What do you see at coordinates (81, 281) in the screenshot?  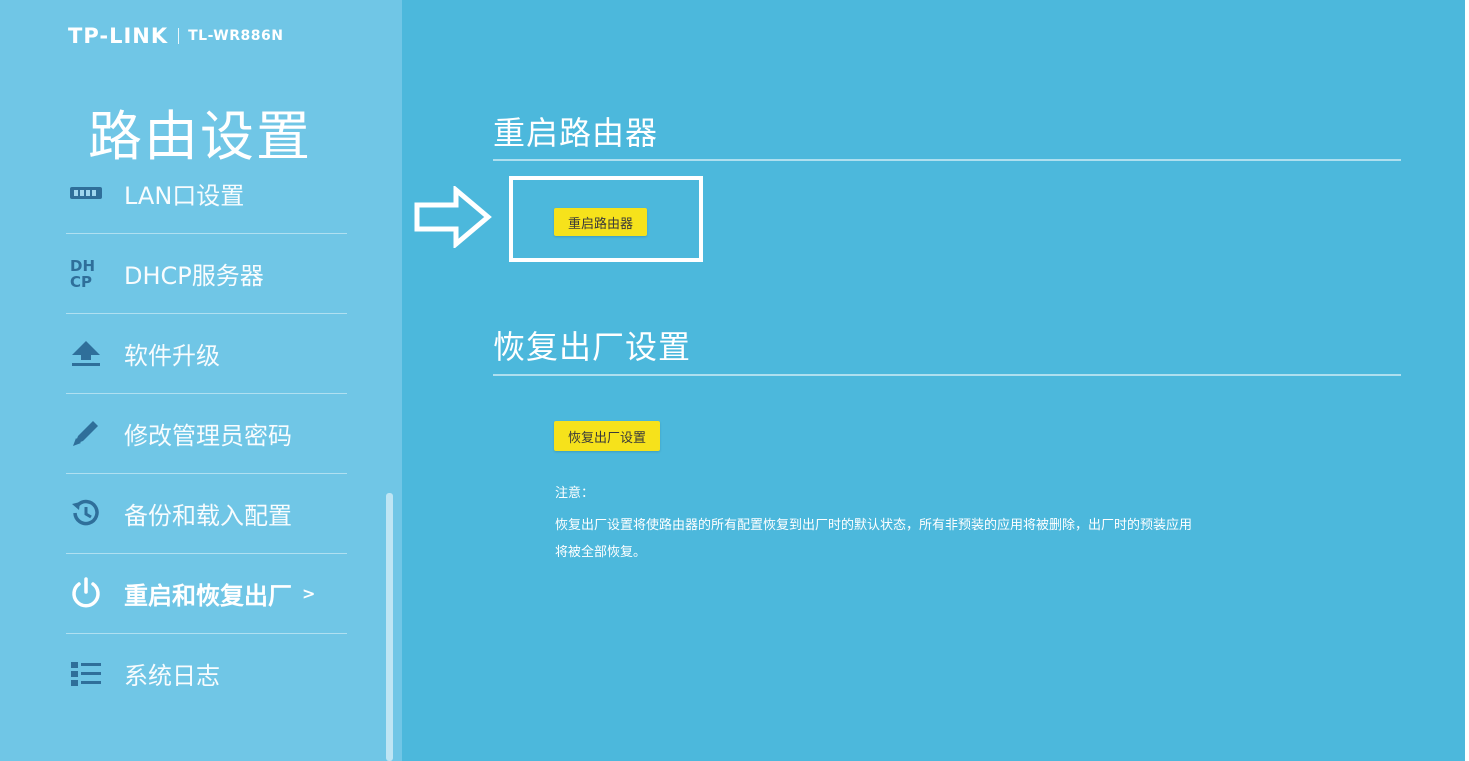 I see `svg-text: CP` at bounding box center [81, 281].